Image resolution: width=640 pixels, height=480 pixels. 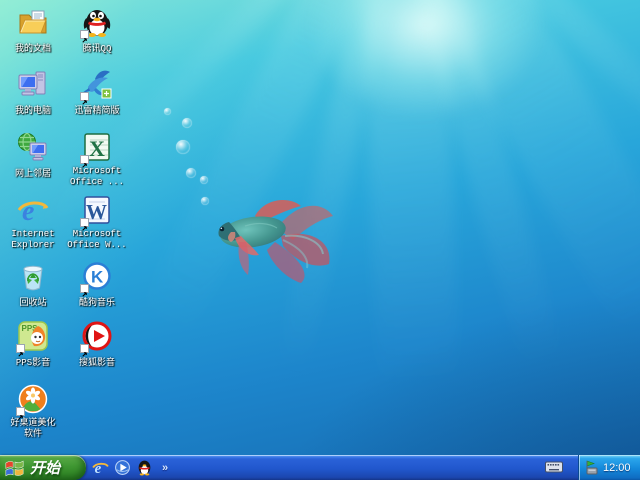 What do you see at coordinates (554, 467) in the screenshot?
I see `input-method-keyboard-icon` at bounding box center [554, 467].